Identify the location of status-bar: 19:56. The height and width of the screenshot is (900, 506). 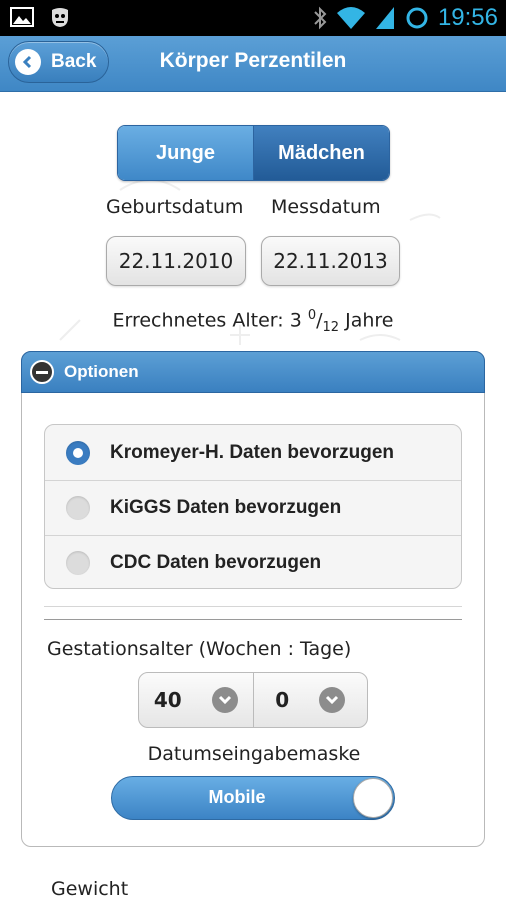
(253, 18).